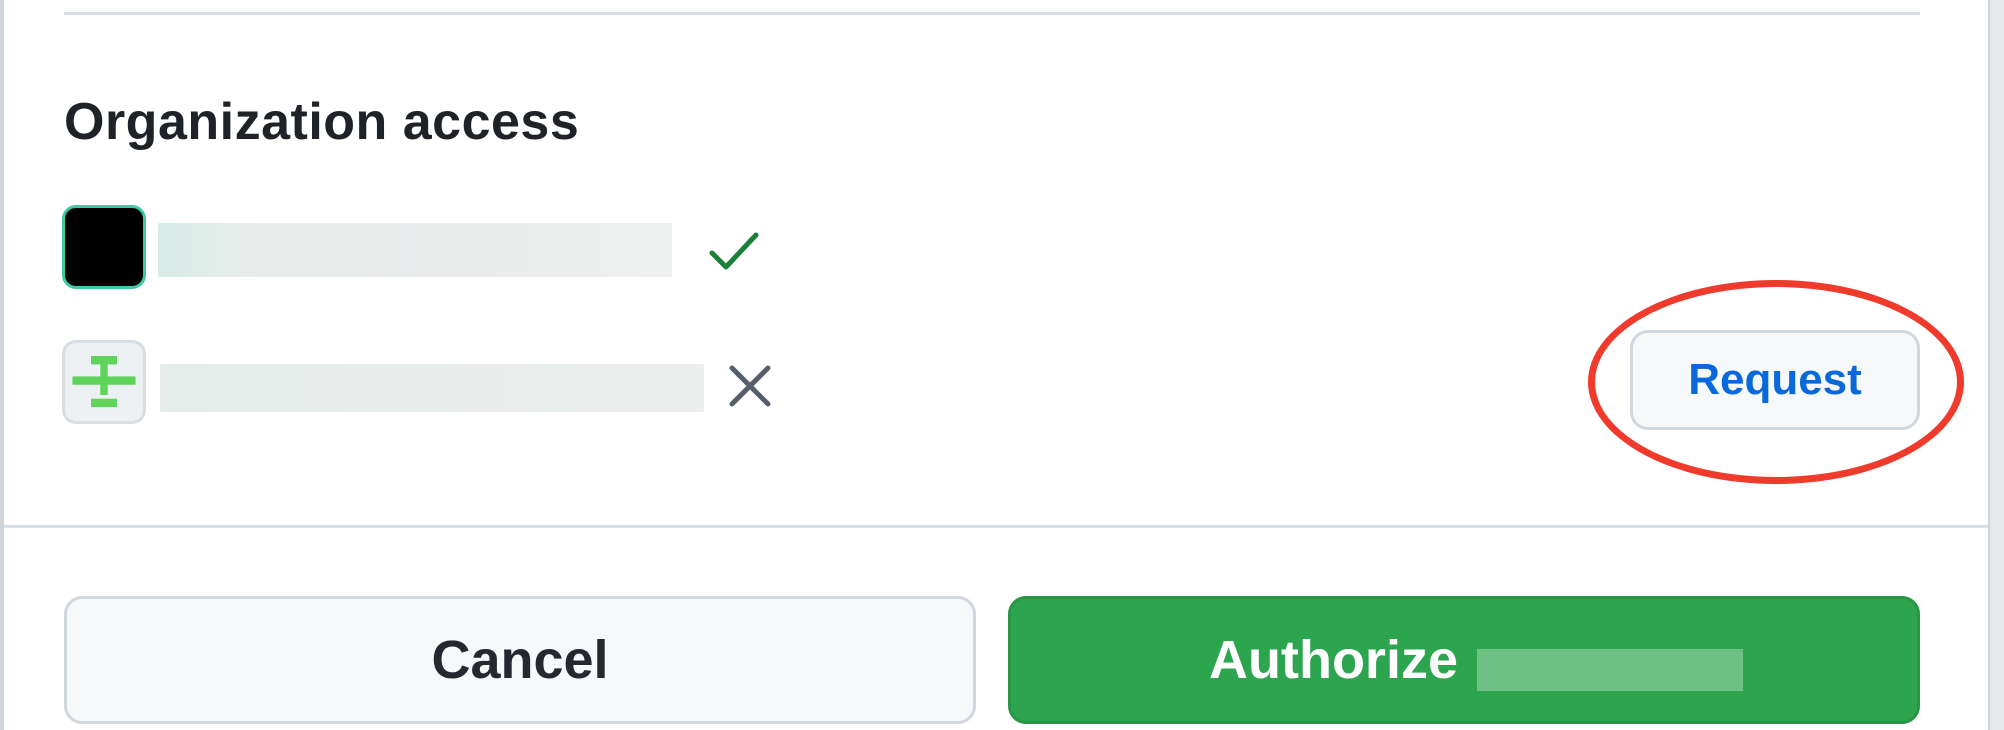 The height and width of the screenshot is (730, 2004). I want to click on check-icon, so click(734, 251).